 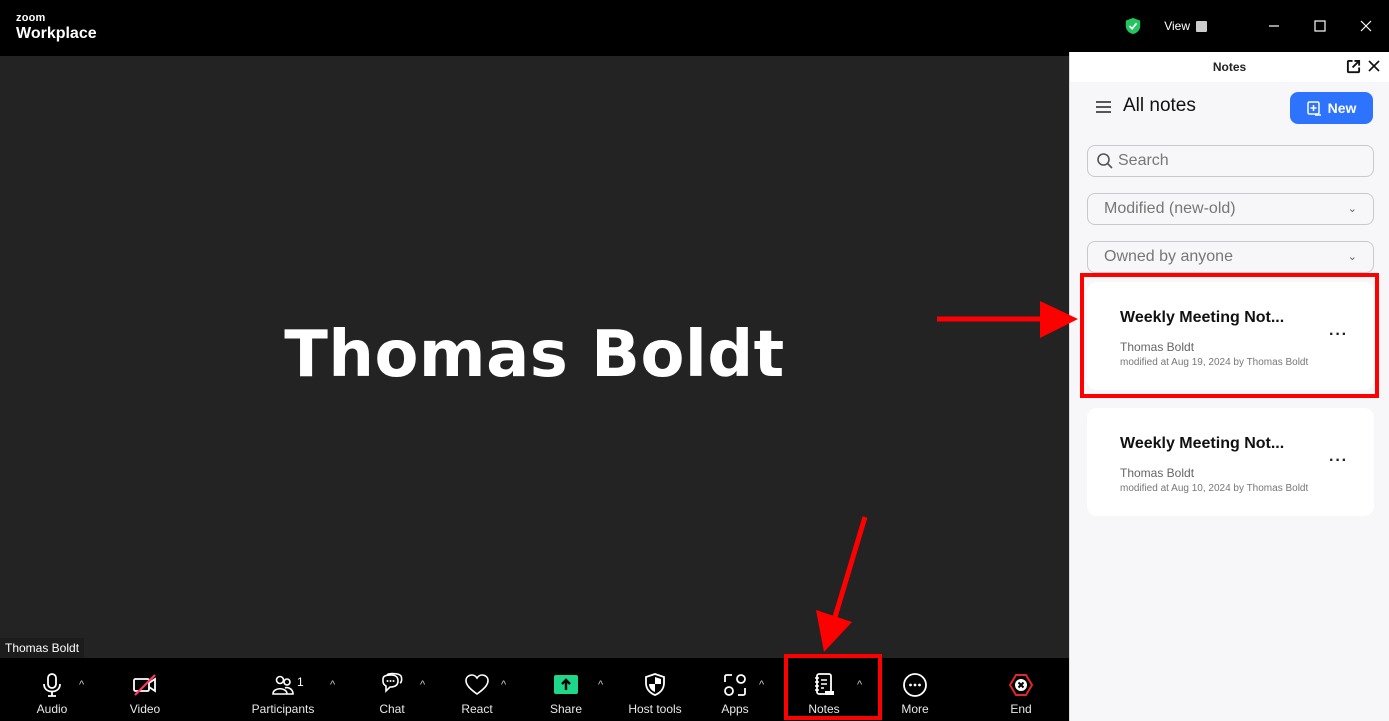 I want to click on owner-filter-select: Owned by anyone ⌄, so click(x=1230, y=257).